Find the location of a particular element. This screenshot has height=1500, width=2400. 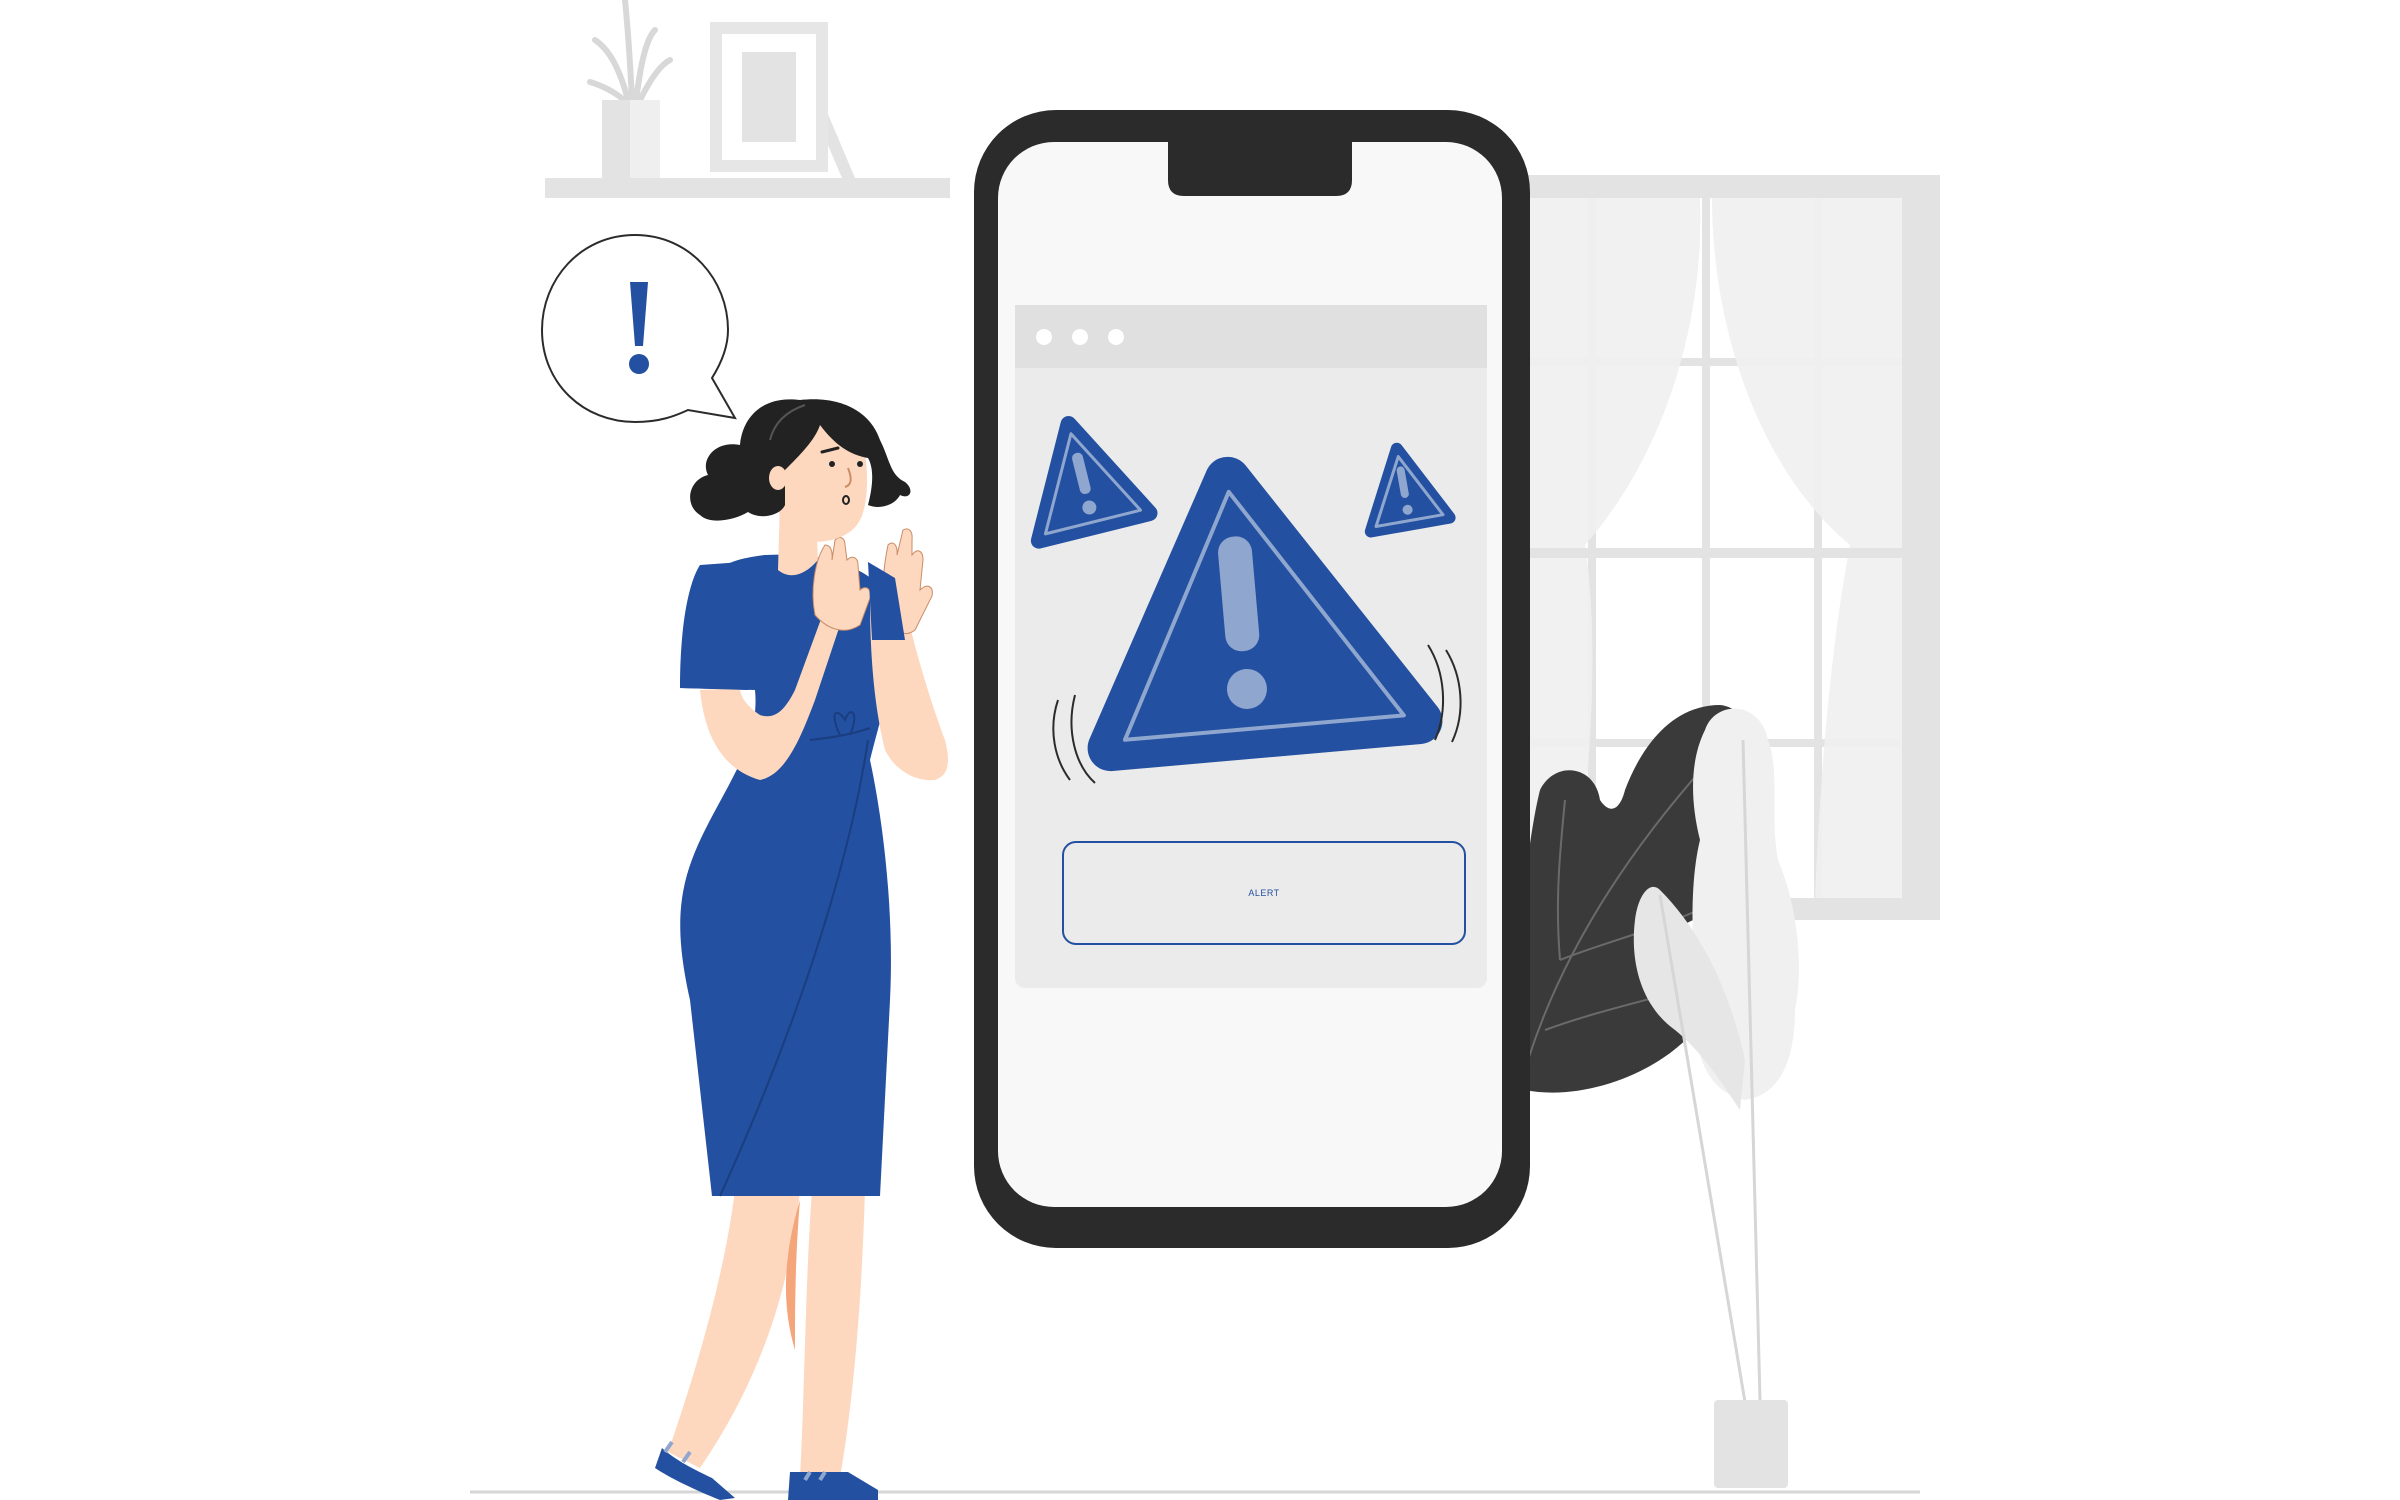

eye-left is located at coordinates (832, 464).